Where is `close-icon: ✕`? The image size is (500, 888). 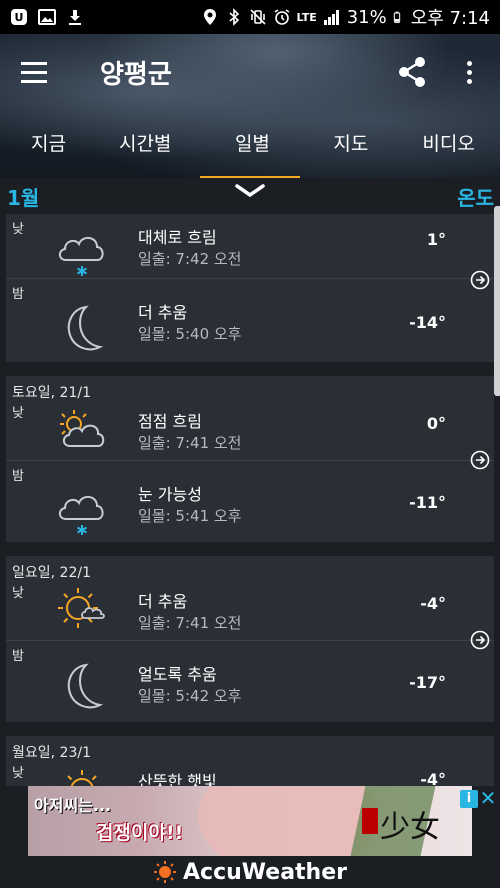 close-icon: ✕ is located at coordinates (488, 798).